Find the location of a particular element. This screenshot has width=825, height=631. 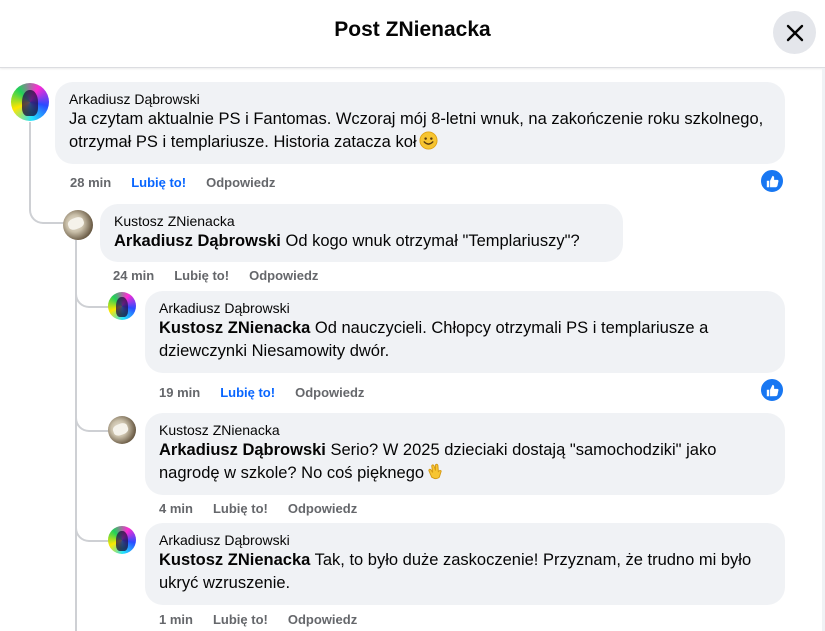

comment-actions: 24 min Lubię to! Odpowiedz is located at coordinates (225, 275).